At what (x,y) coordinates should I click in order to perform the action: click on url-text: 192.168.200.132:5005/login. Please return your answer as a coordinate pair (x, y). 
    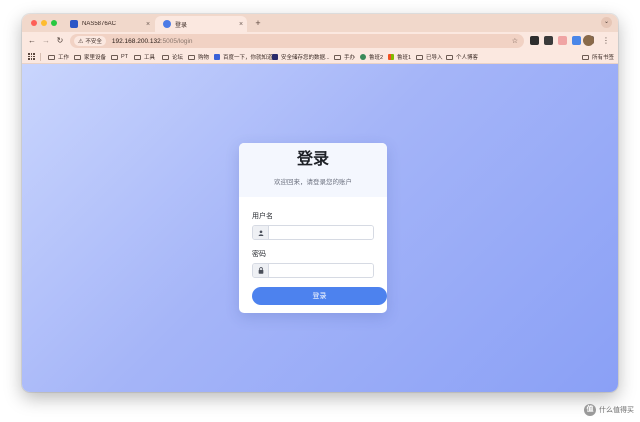
    Looking at the image, I should click on (312, 41).